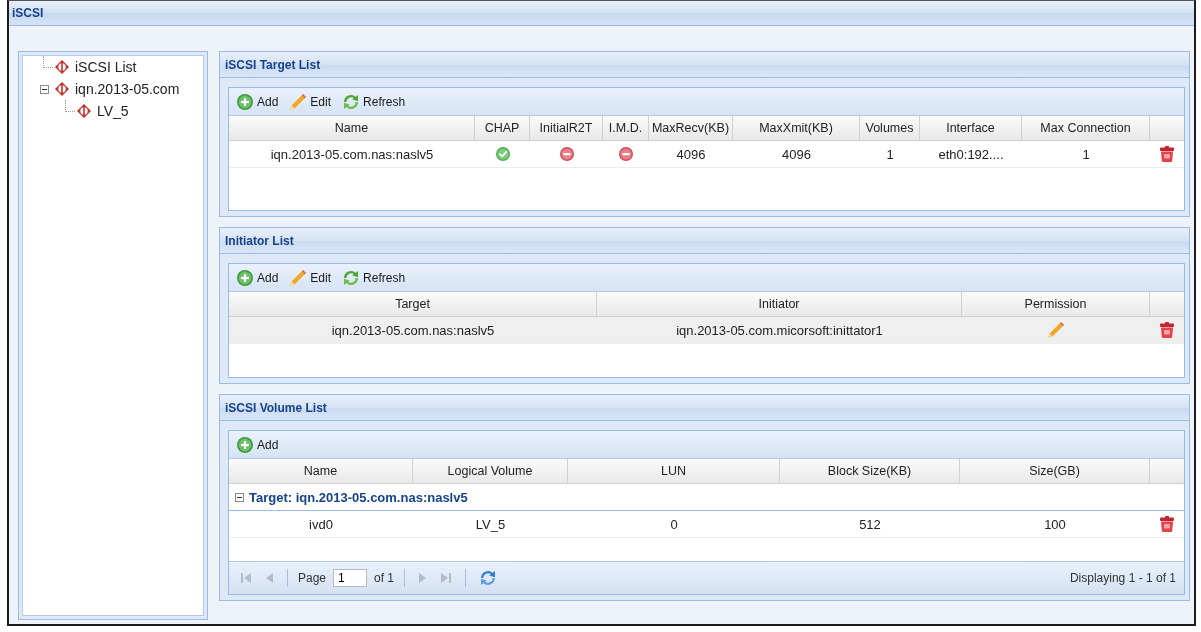 Image resolution: width=1201 pixels, height=632 pixels. I want to click on column-header: Interface, so click(971, 128).